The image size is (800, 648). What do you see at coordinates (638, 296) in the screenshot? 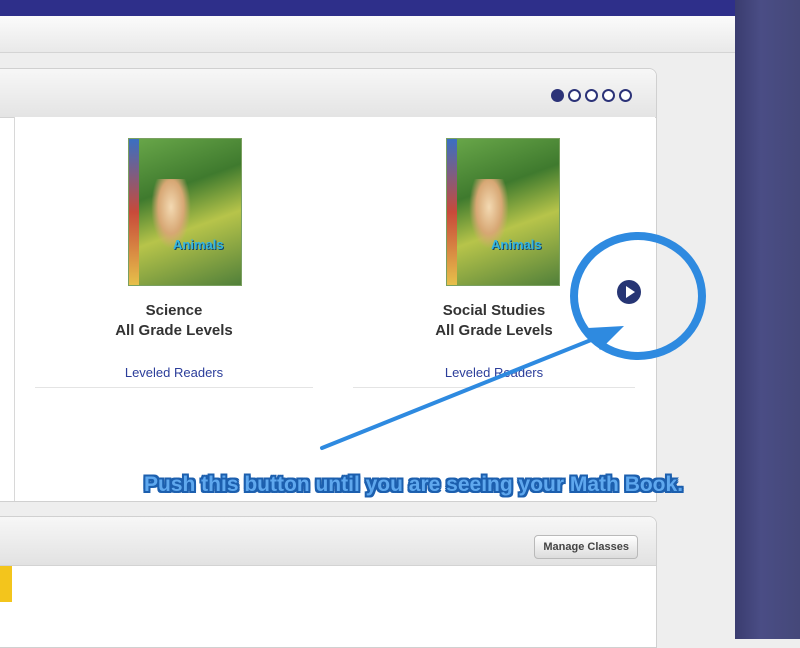
I see `callout-highlight-ring` at bounding box center [638, 296].